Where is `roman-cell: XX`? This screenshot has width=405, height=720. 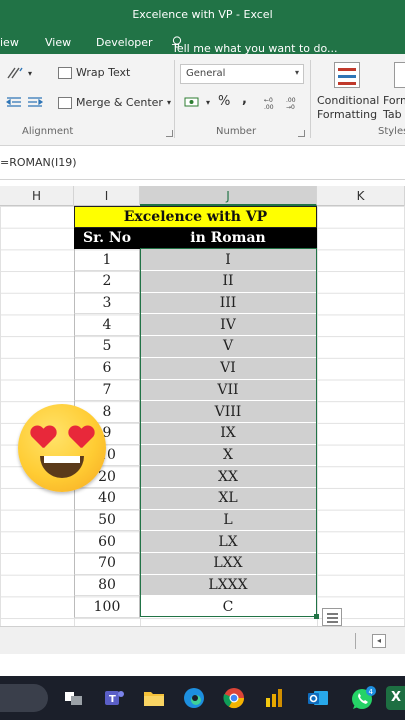
roman-cell: XX is located at coordinates (228, 477).